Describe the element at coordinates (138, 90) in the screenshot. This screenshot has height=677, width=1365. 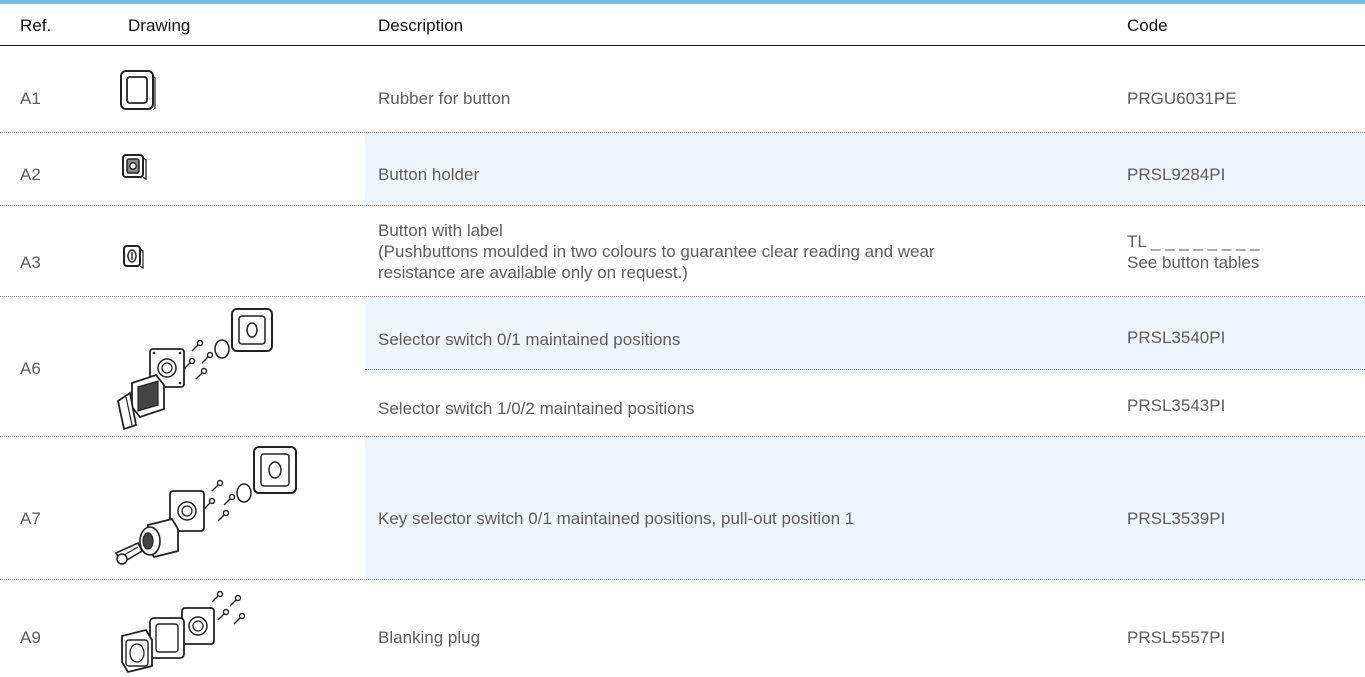
I see `rubber-gasket-icon` at that location.